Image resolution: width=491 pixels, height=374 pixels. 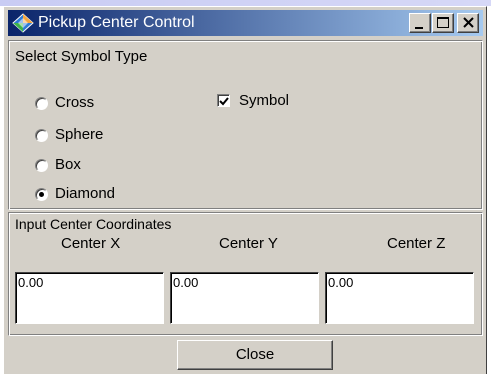 I want to click on radio-cross-label: Cross, so click(x=74, y=103).